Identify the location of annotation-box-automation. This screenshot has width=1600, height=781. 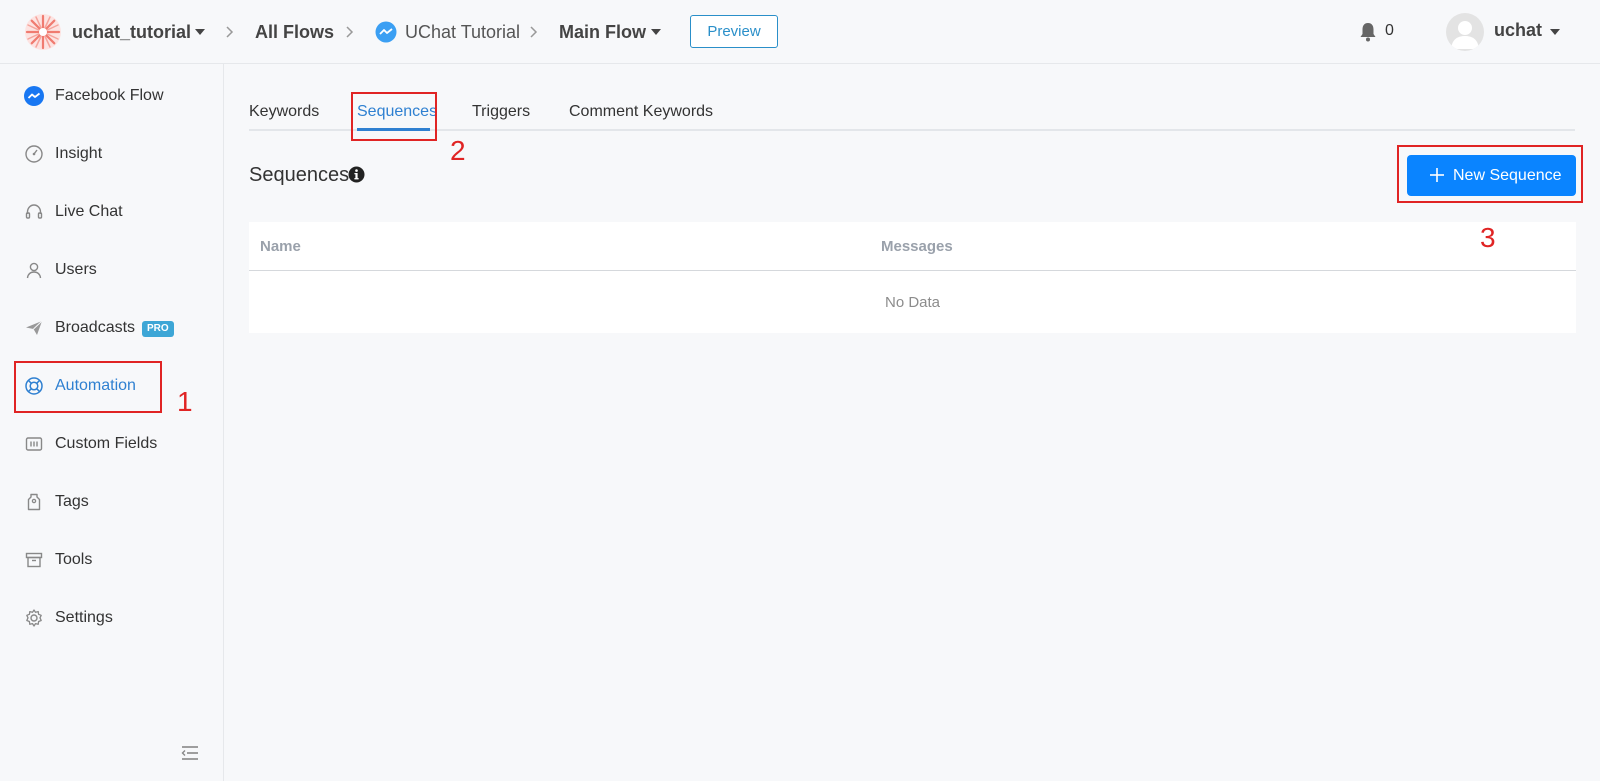
(88, 387).